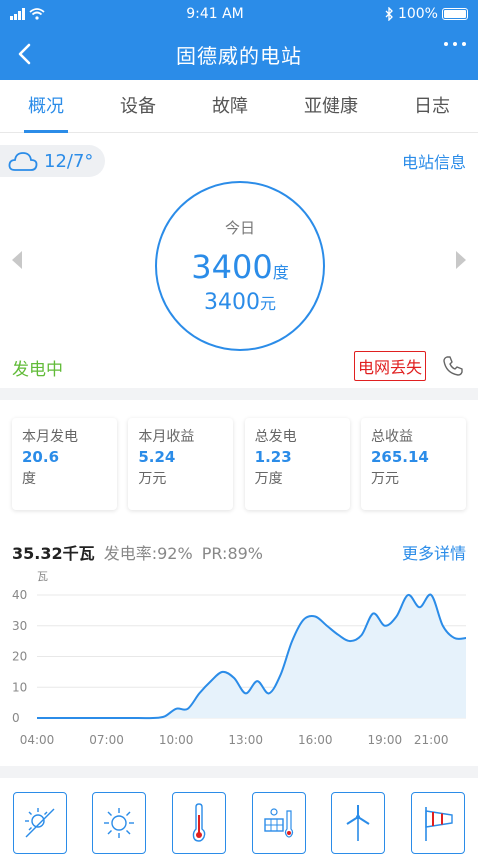 The height and width of the screenshot is (854, 478). I want to click on back-arrow-icon, so click(26, 54).